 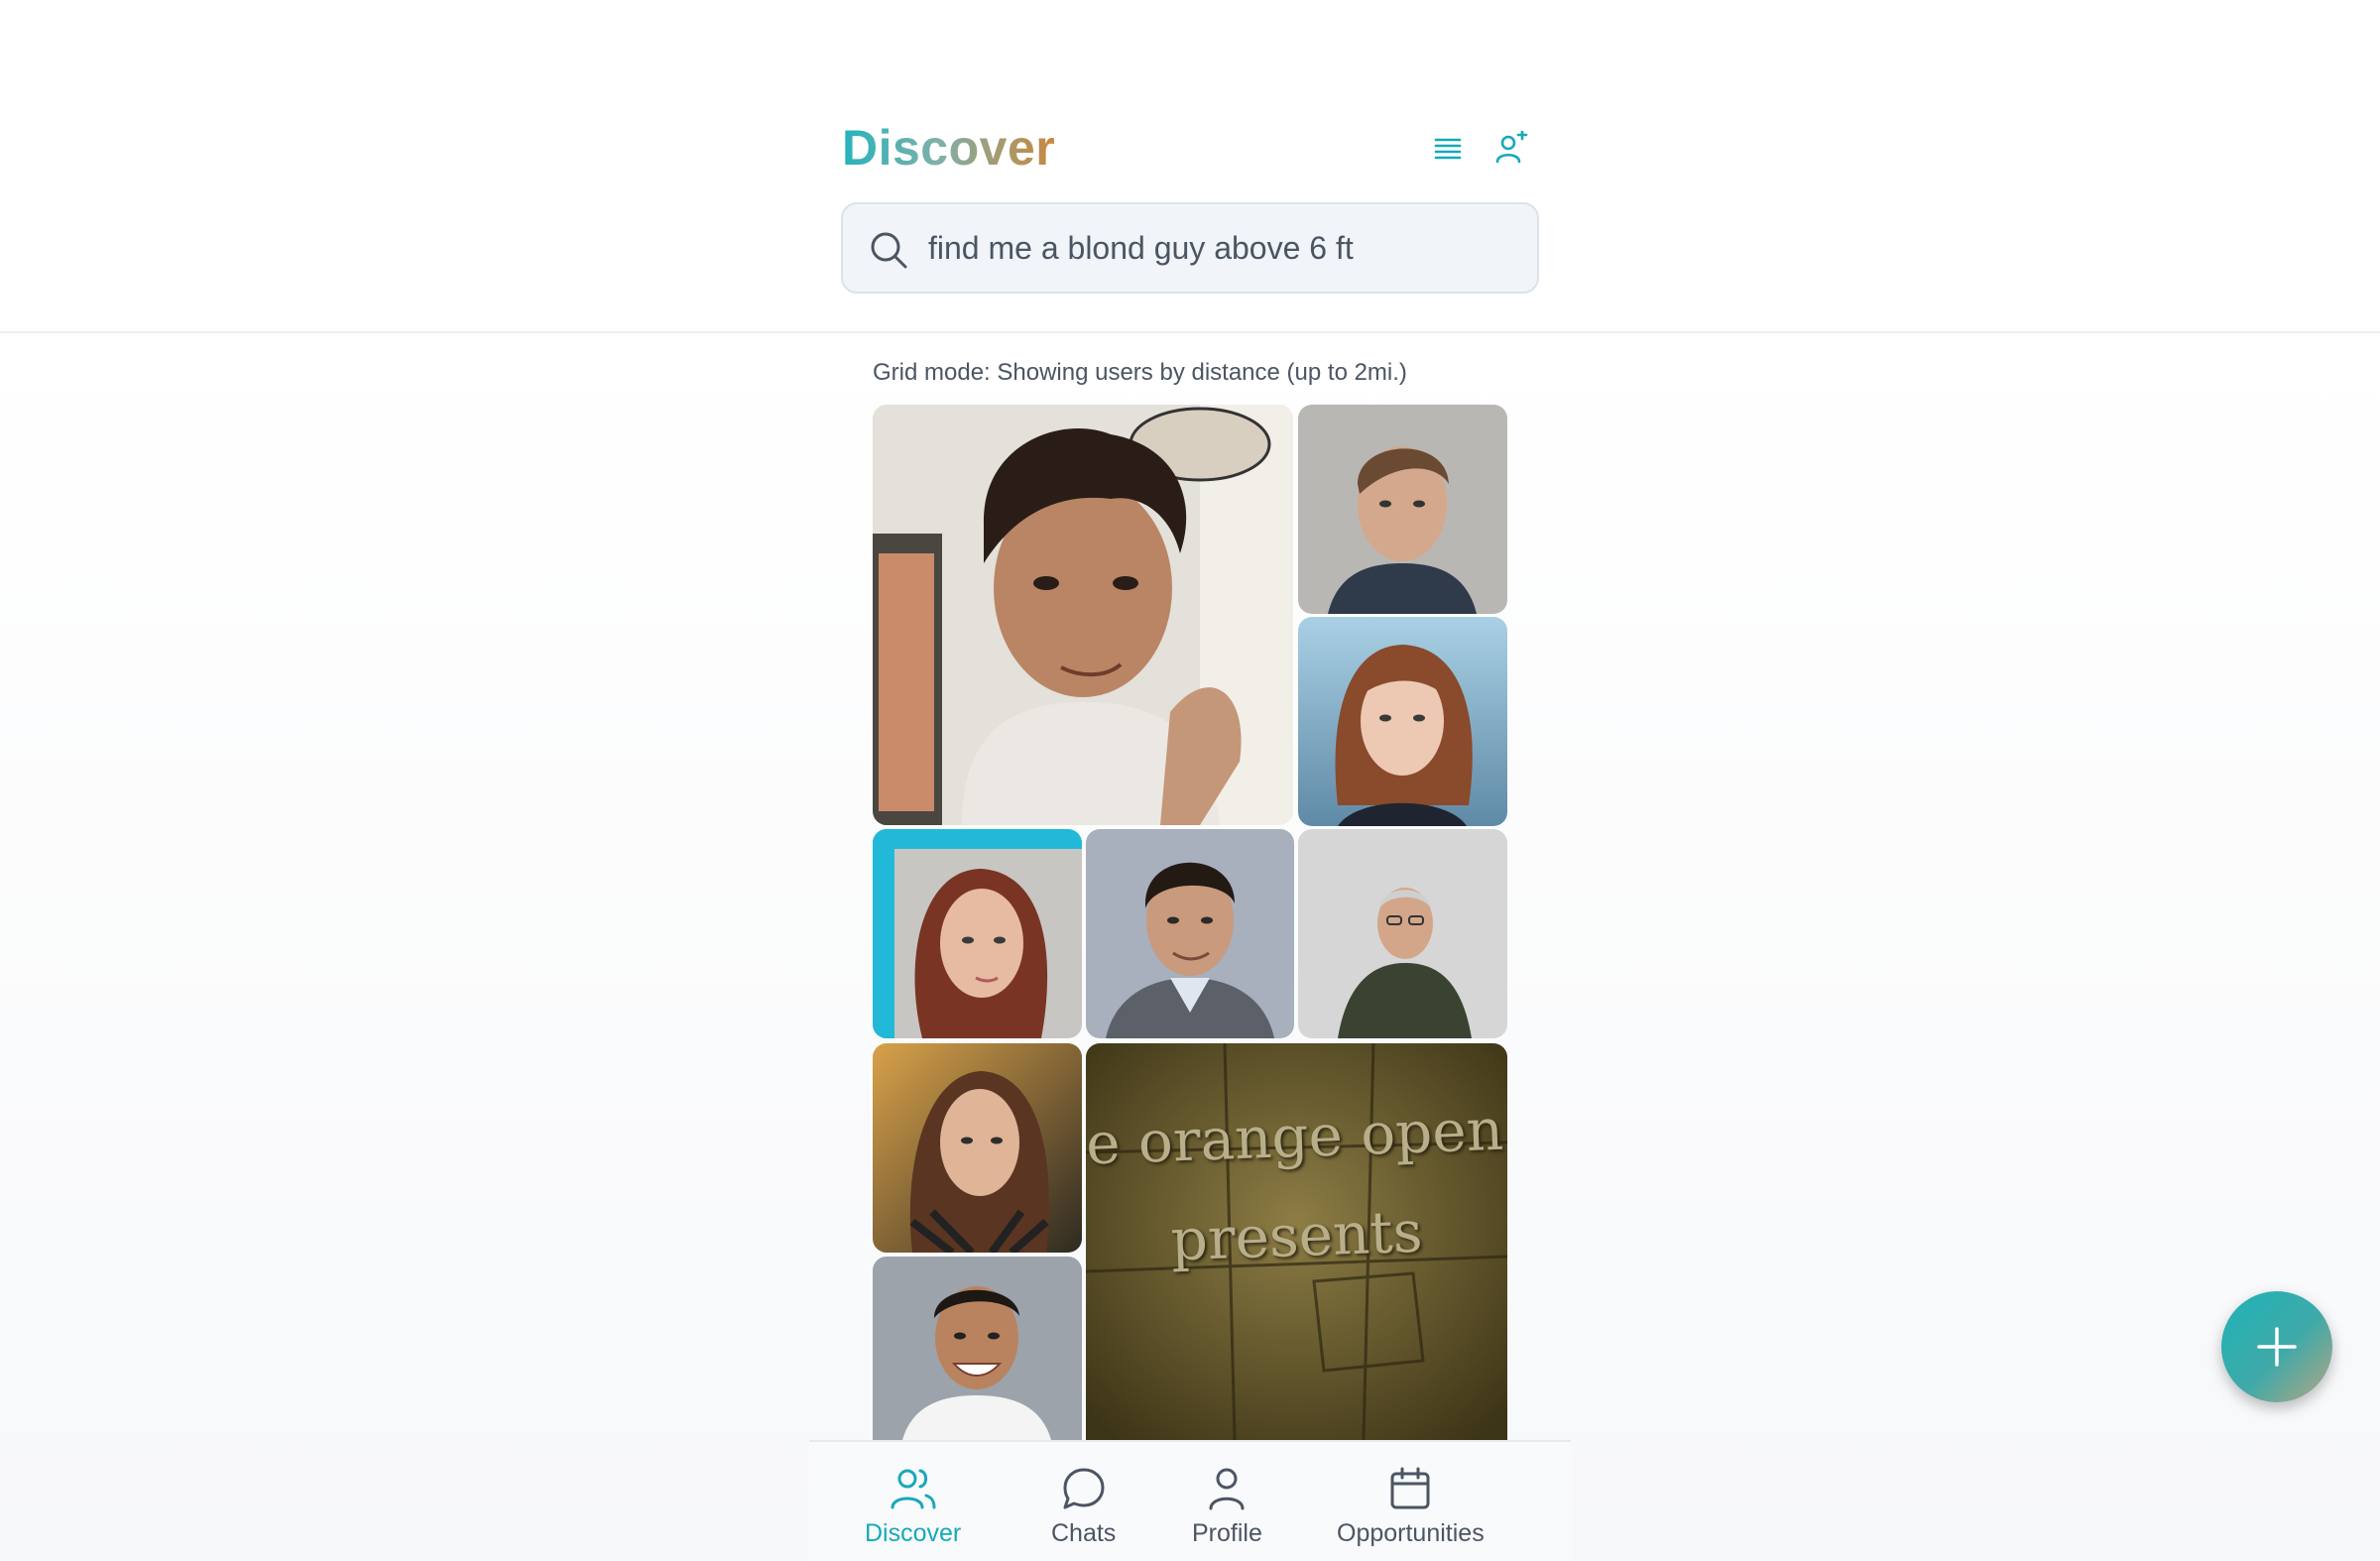 What do you see at coordinates (1084, 1488) in the screenshot?
I see `chat-bubble-icon` at bounding box center [1084, 1488].